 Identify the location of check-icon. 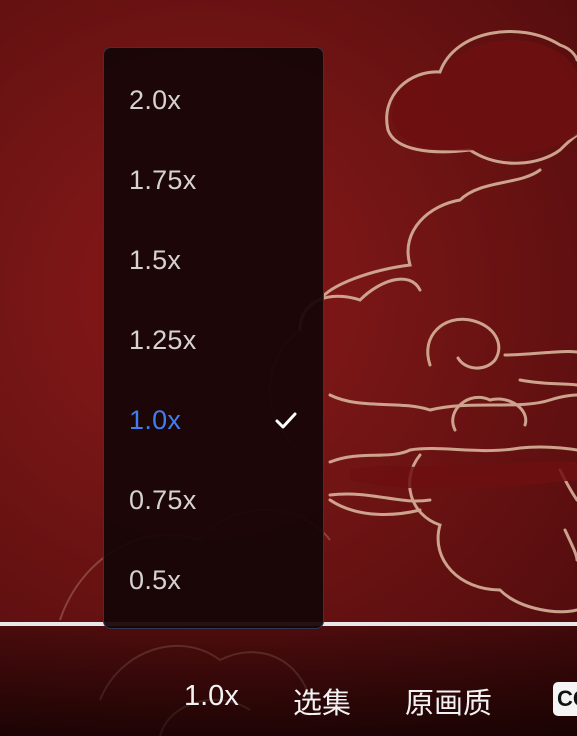
(286, 420).